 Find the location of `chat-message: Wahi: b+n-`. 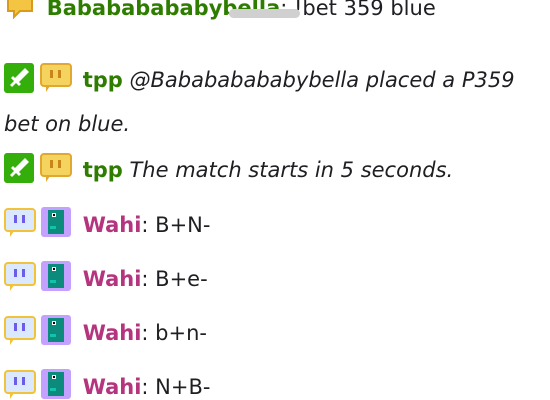

chat-message: Wahi: b+n- is located at coordinates (275, 333).